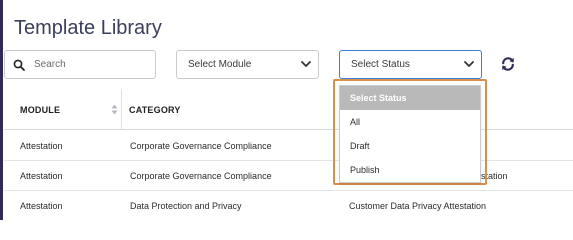  I want to click on status-option-draft: Draft, so click(410, 146).